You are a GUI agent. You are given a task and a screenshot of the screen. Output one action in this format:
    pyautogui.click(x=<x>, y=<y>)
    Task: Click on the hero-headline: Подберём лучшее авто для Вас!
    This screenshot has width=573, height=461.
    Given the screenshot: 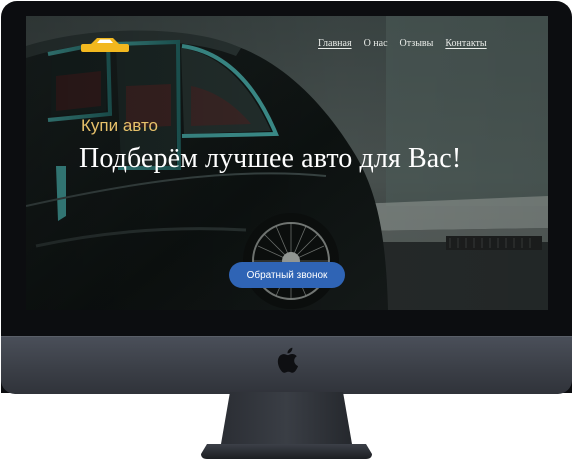 What is the action you would take?
    pyautogui.click(x=270, y=158)
    